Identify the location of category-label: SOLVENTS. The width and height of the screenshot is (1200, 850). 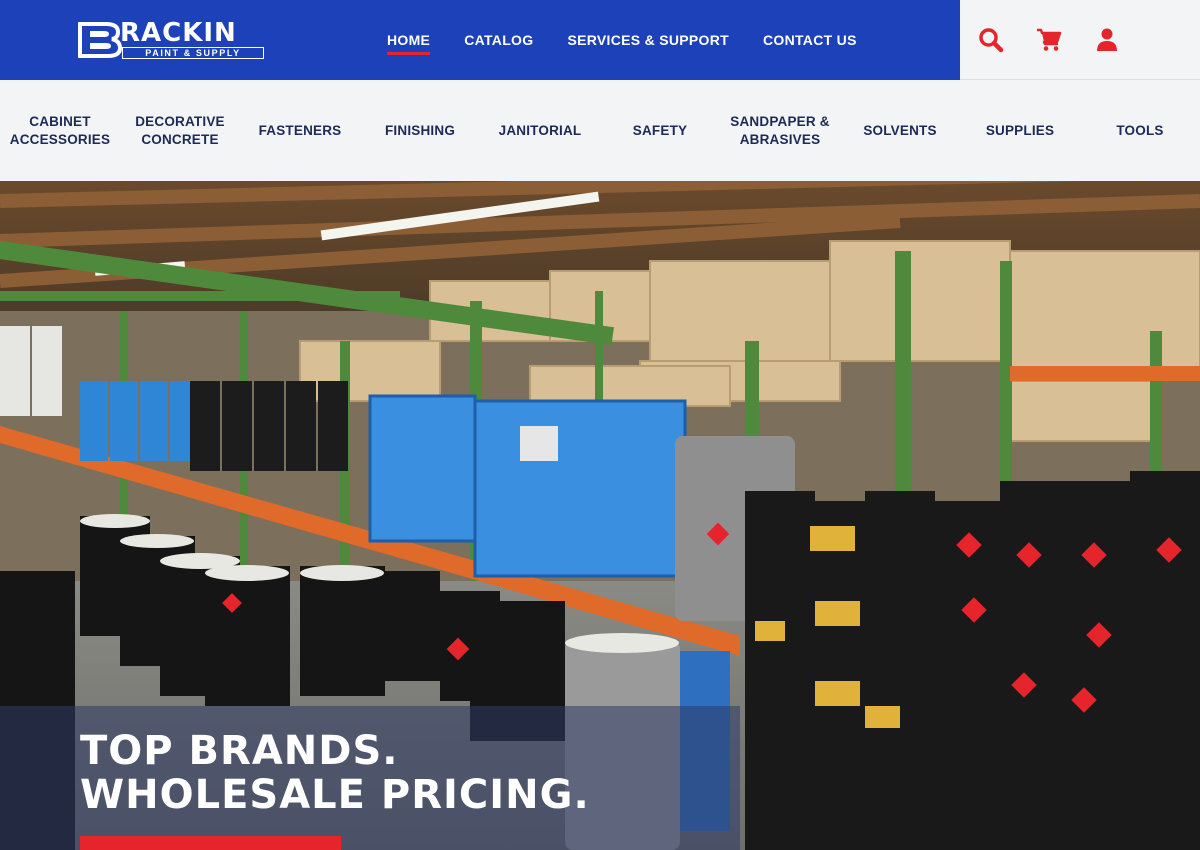
(900, 130).